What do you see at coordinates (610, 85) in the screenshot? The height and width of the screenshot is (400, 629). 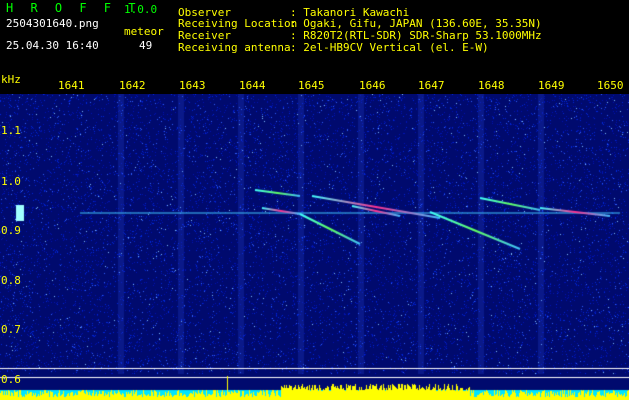 I see `time-tick: 1650` at bounding box center [610, 85].